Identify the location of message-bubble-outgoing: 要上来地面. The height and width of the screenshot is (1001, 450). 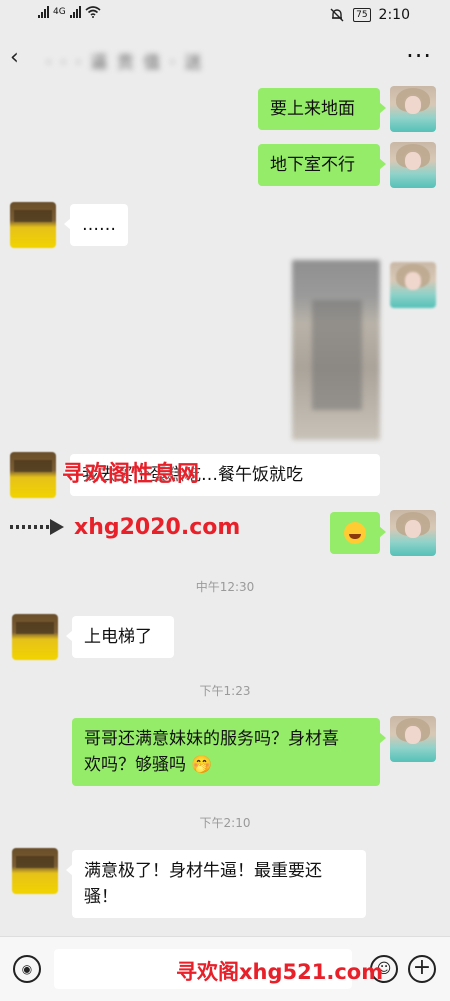
(322, 109).